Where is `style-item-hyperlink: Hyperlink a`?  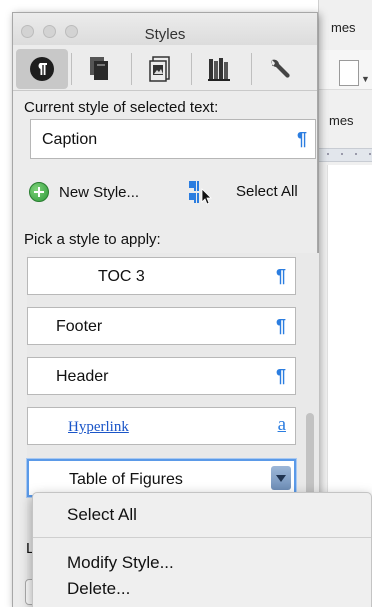 style-item-hyperlink: Hyperlink a is located at coordinates (161, 426).